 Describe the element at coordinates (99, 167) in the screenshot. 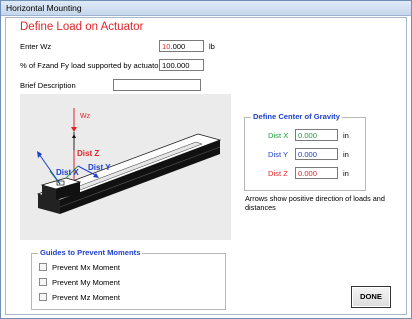

I see `dist-y-label: Dist Y` at that location.